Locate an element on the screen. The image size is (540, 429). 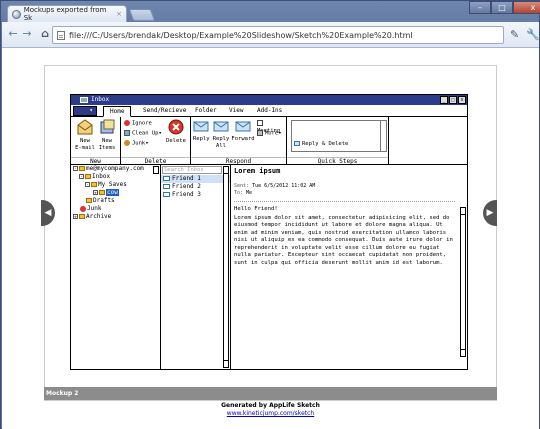
sketch-link: www.kineticjump.com/sketch is located at coordinates (270, 414).